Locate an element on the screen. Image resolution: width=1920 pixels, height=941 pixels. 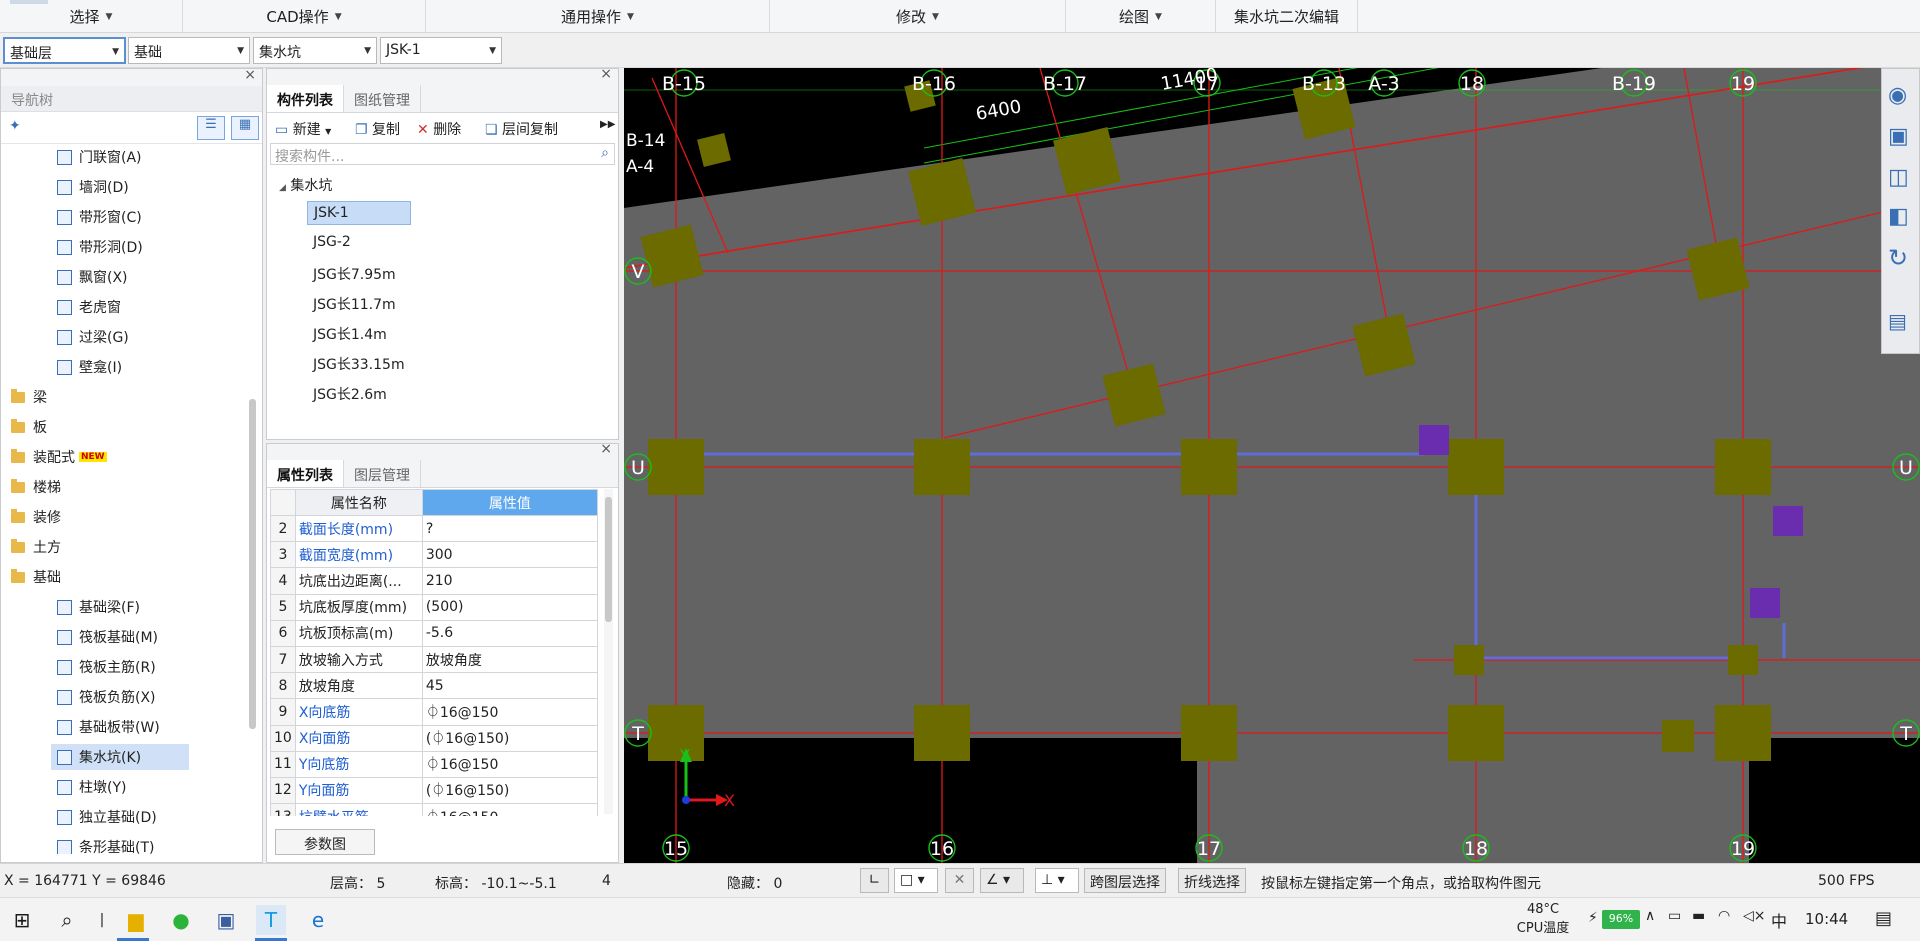
cross-layer-select-button: 跨图层选择 is located at coordinates (1125, 880).